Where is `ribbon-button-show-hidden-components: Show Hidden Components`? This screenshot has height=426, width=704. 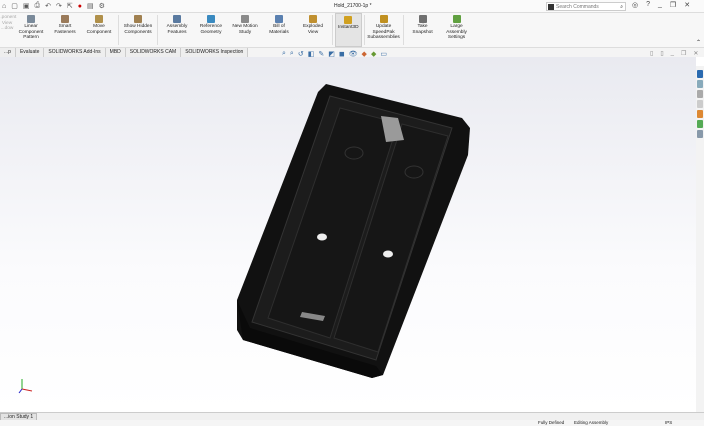
ribbon-button-show-hidden-components: Show Hidden Components is located at coordinates (138, 30).